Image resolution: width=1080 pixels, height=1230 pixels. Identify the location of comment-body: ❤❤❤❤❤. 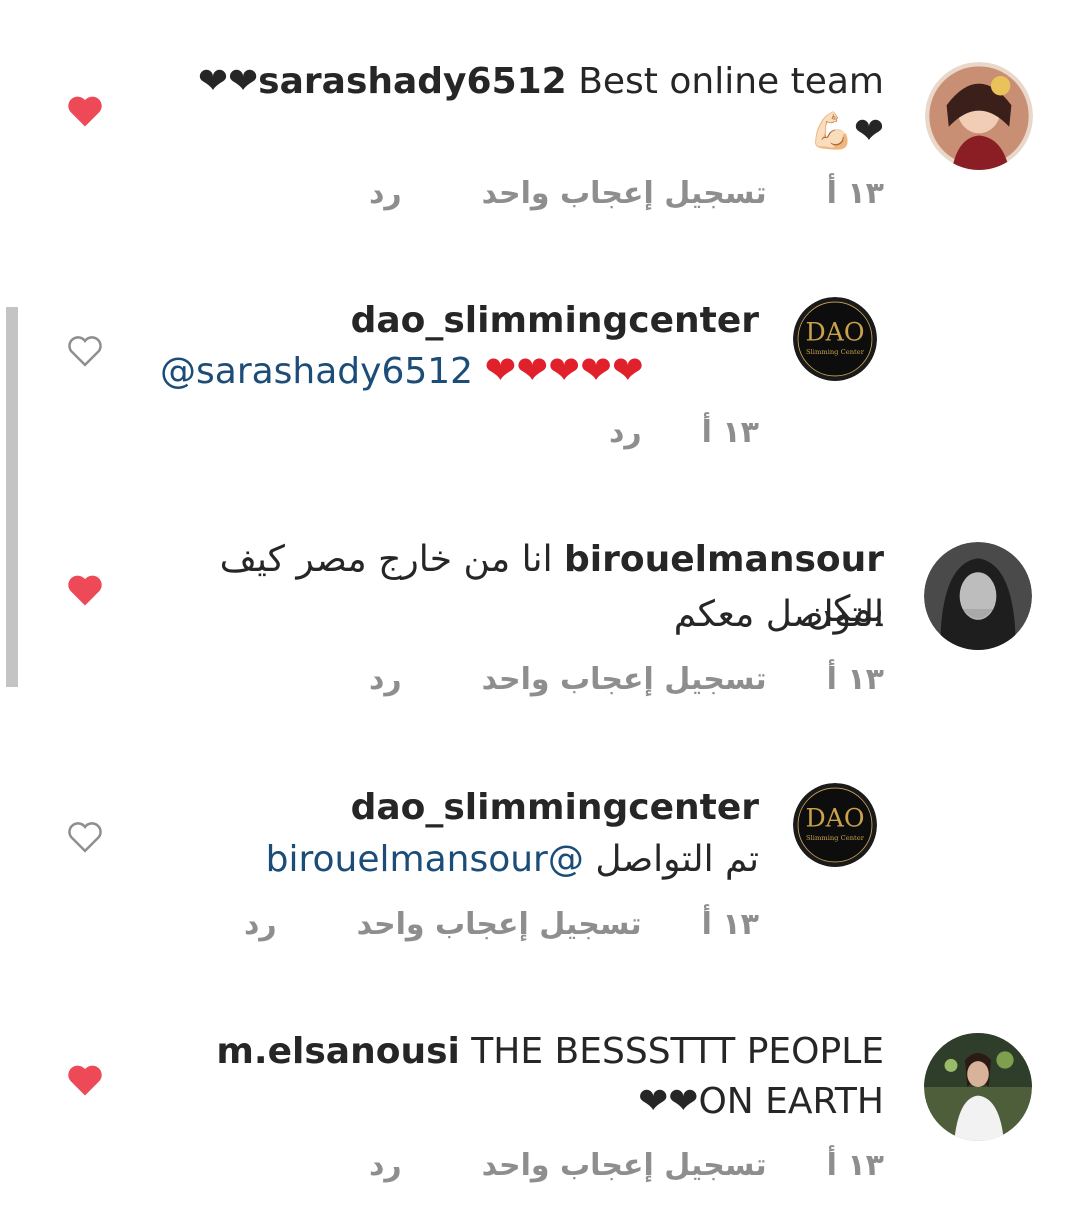
(564, 370).